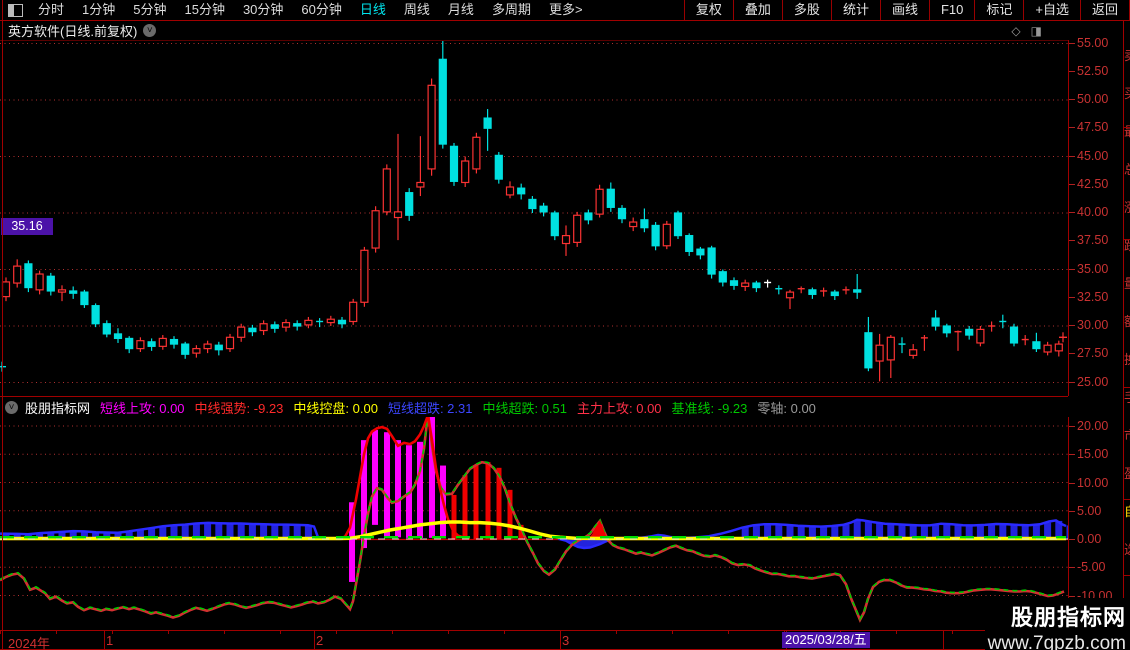  I want to click on legend-item: 主力上攻: 0.00, so click(619, 408).